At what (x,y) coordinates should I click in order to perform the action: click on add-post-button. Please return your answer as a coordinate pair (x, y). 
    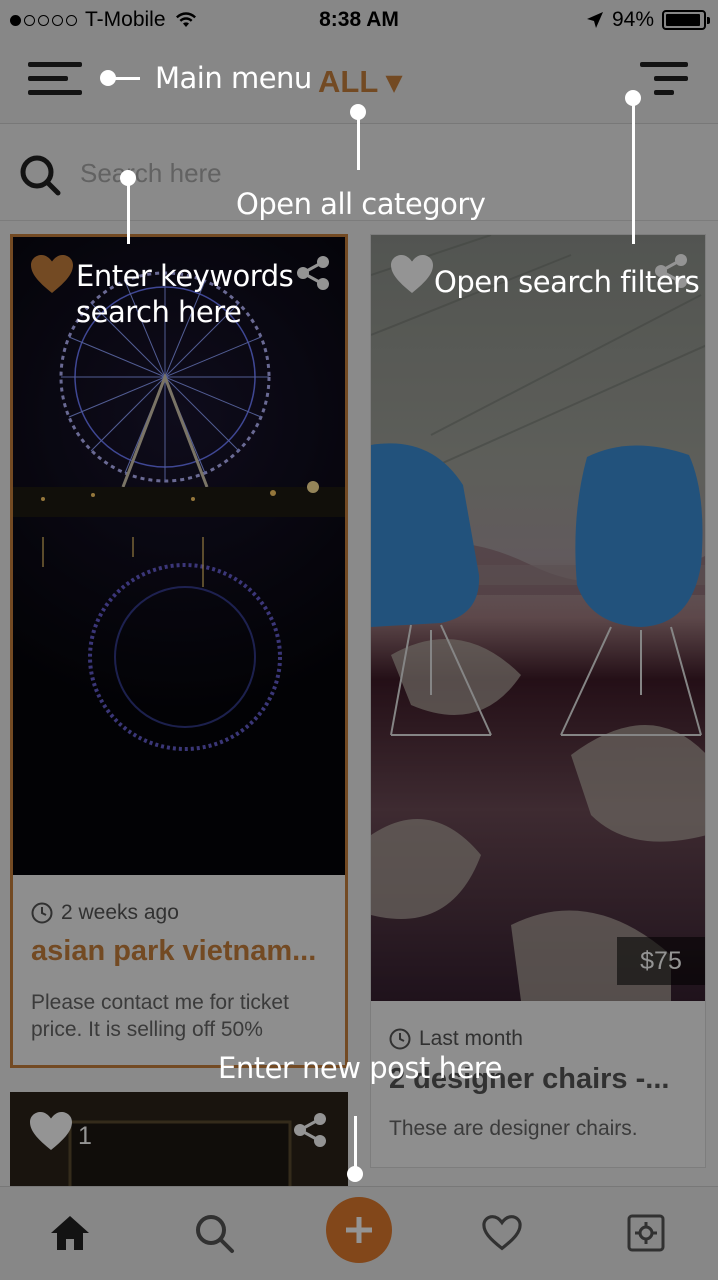
    Looking at the image, I should click on (359, 1230).